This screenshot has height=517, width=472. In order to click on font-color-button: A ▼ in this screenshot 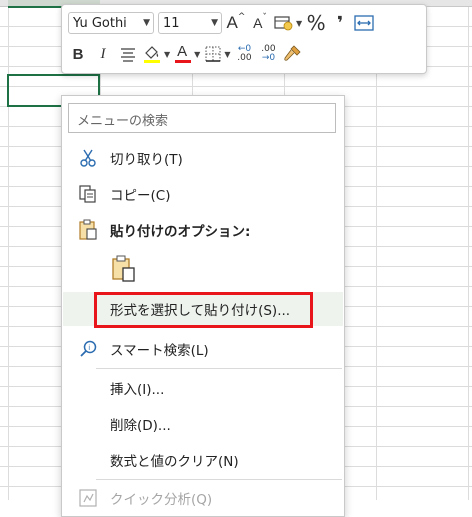, I will do `click(187, 54)`.